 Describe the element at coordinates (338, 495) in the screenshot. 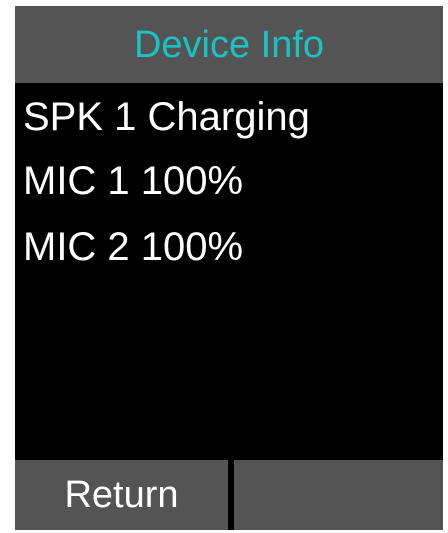

I see `right-softkey` at that location.